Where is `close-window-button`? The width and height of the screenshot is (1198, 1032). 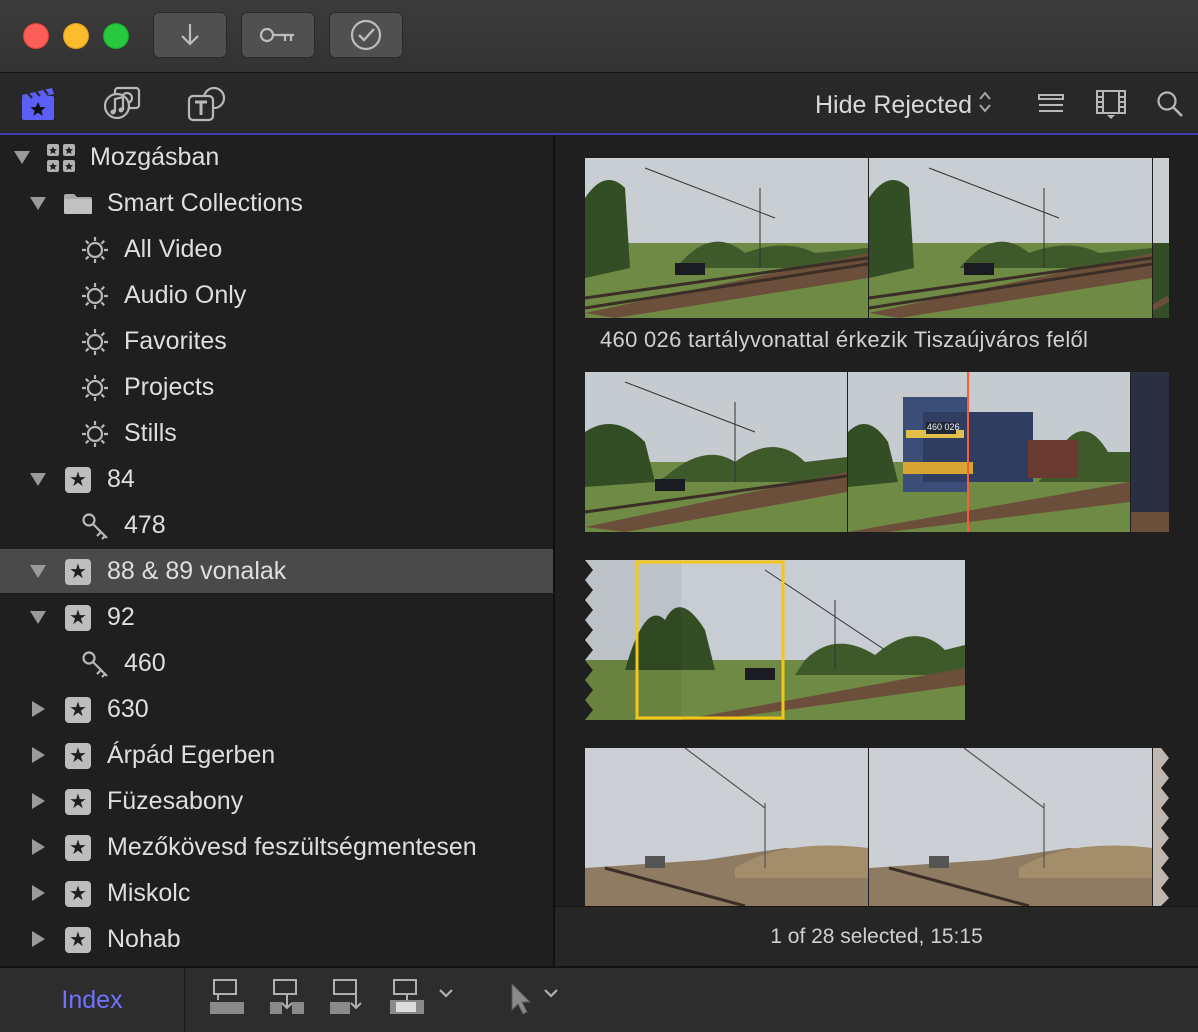 close-window-button is located at coordinates (36, 36).